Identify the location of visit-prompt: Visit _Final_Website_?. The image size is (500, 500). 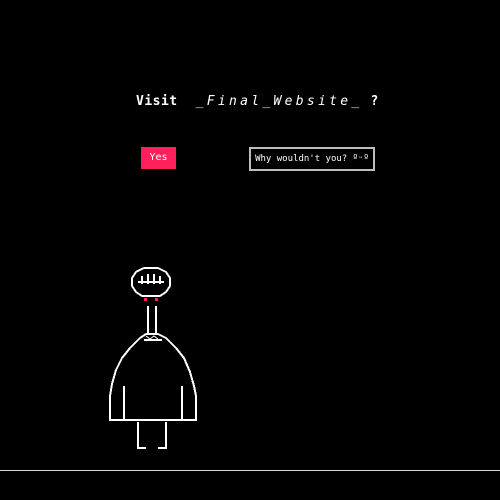
(257, 101).